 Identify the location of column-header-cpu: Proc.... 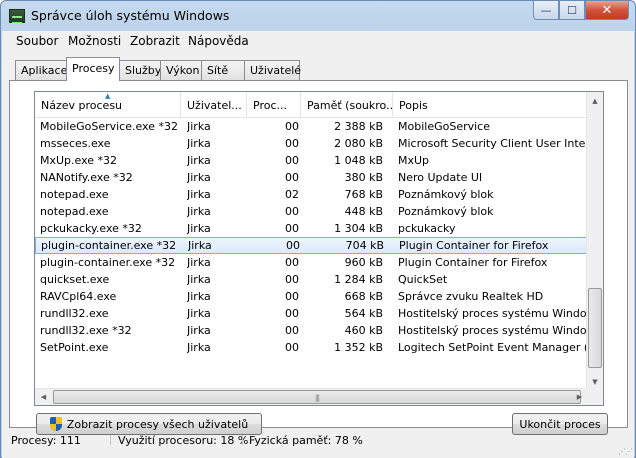
(274, 105).